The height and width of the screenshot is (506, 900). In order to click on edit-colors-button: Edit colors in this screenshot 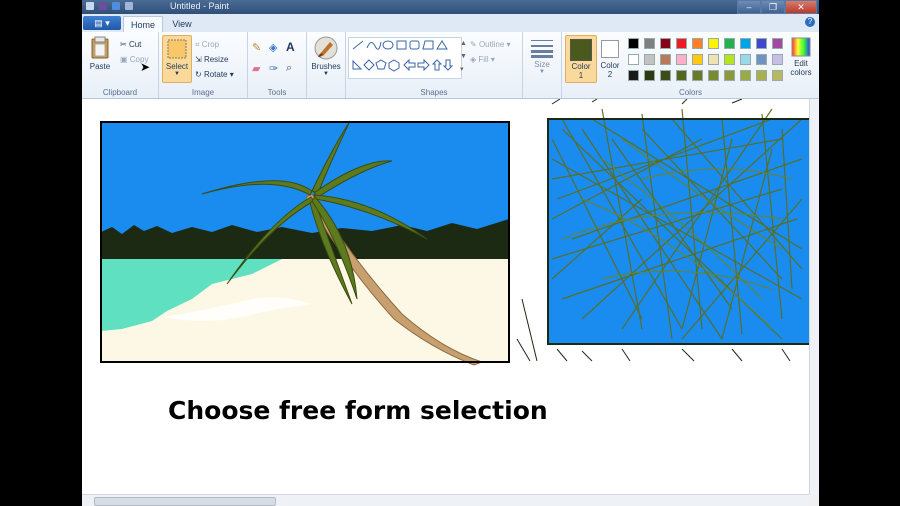, I will do `click(801, 57)`.